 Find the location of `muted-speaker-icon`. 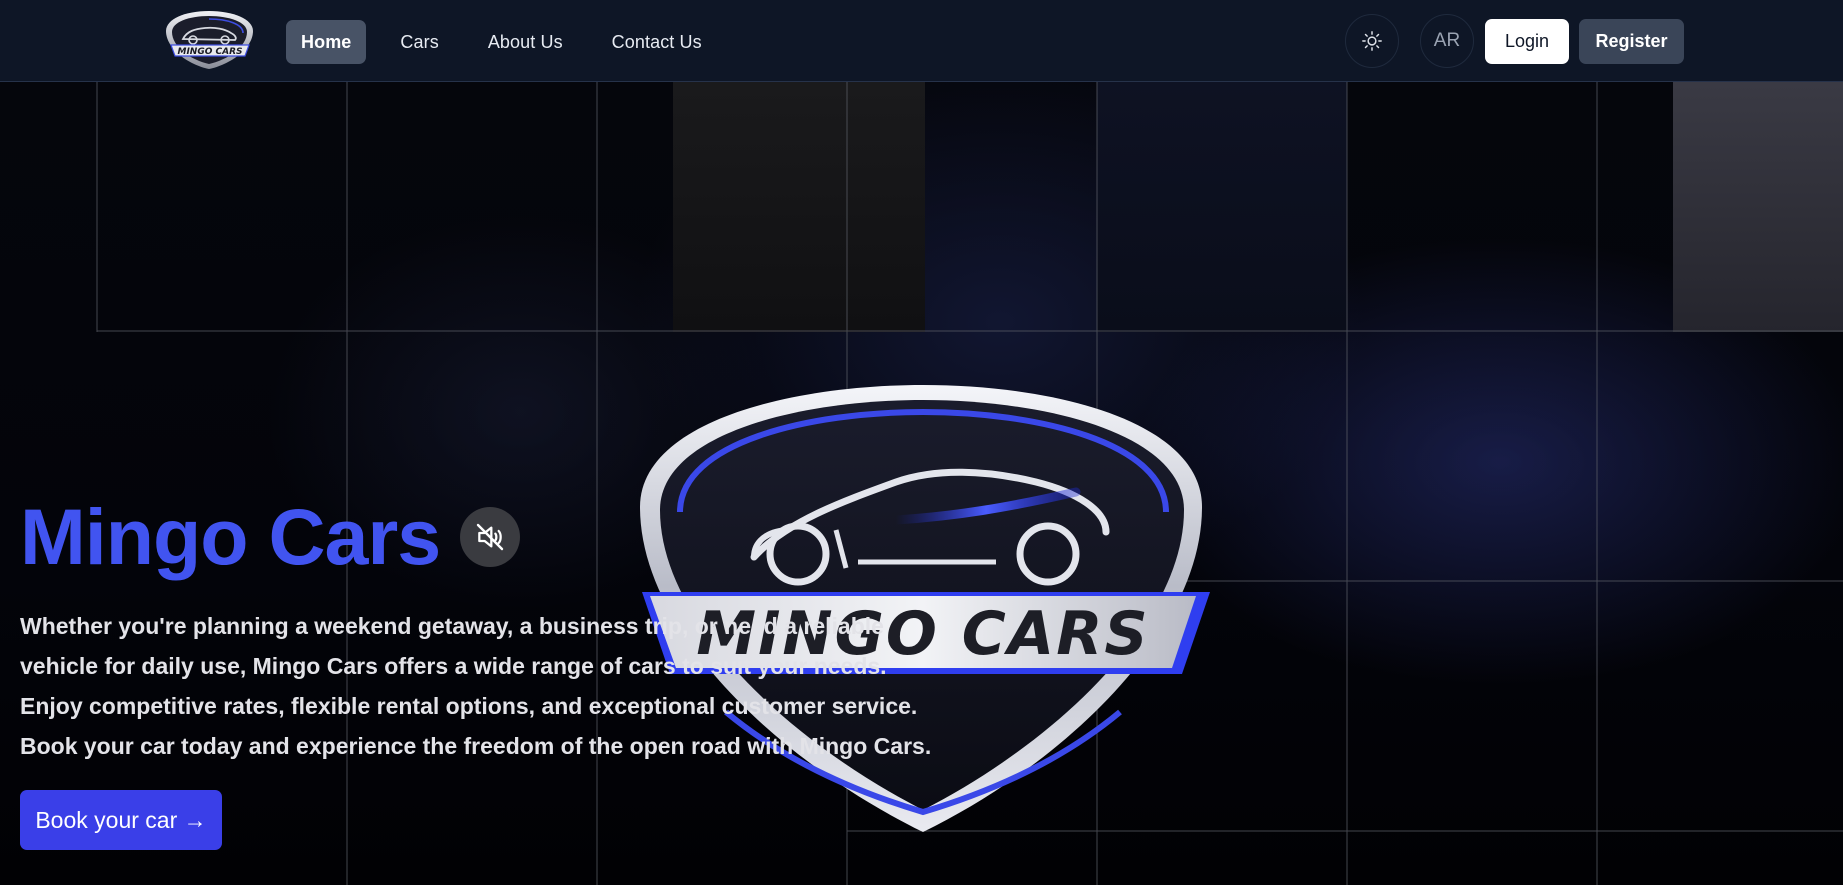

muted-speaker-icon is located at coordinates (490, 536).